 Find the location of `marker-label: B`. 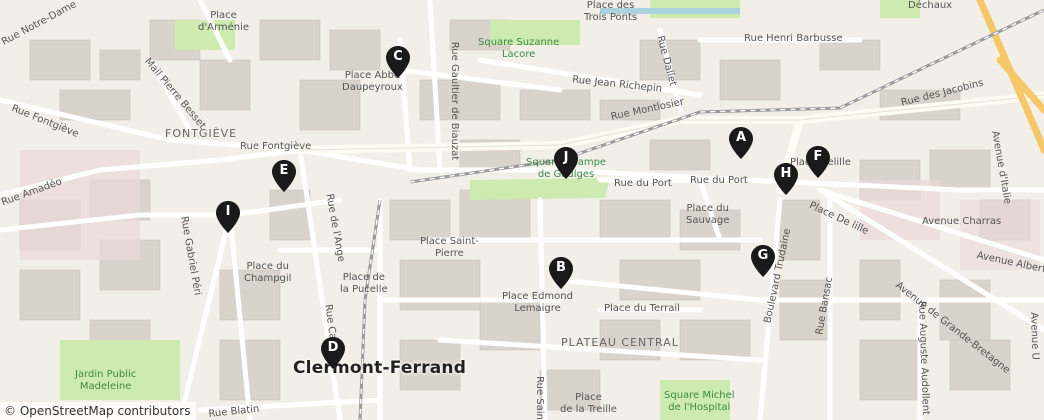

marker-label: B is located at coordinates (561, 267).